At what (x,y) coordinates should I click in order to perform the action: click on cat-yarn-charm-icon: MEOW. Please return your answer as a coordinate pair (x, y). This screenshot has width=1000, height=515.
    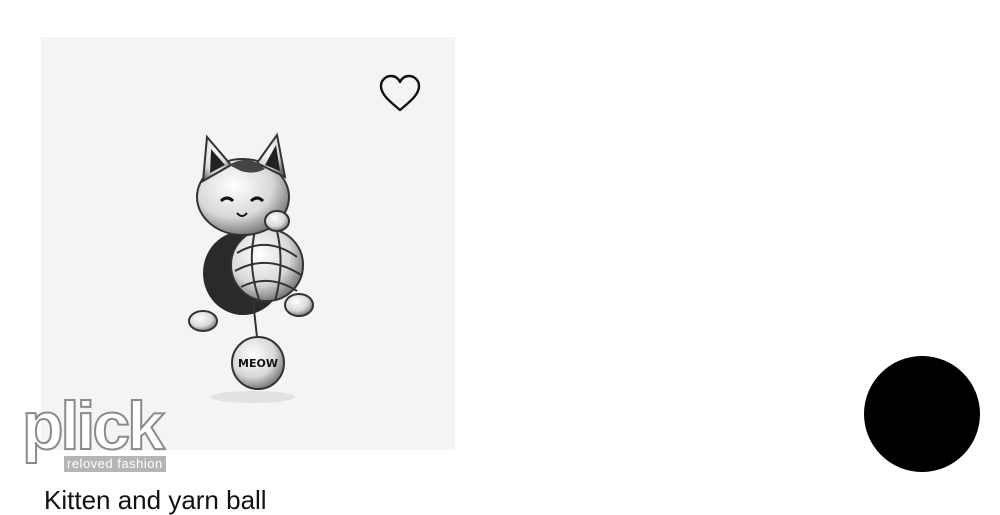
    Looking at the image, I should click on (251, 267).